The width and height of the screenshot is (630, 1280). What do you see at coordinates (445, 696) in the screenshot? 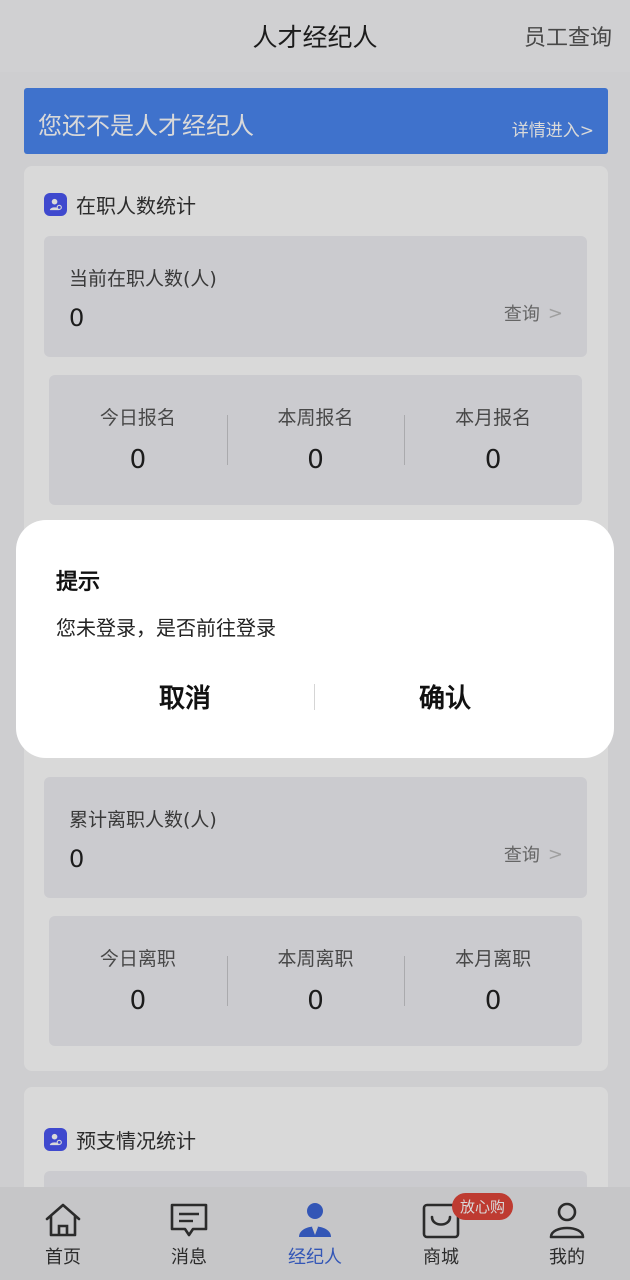
I see `confirm-button: 确认` at bounding box center [445, 696].